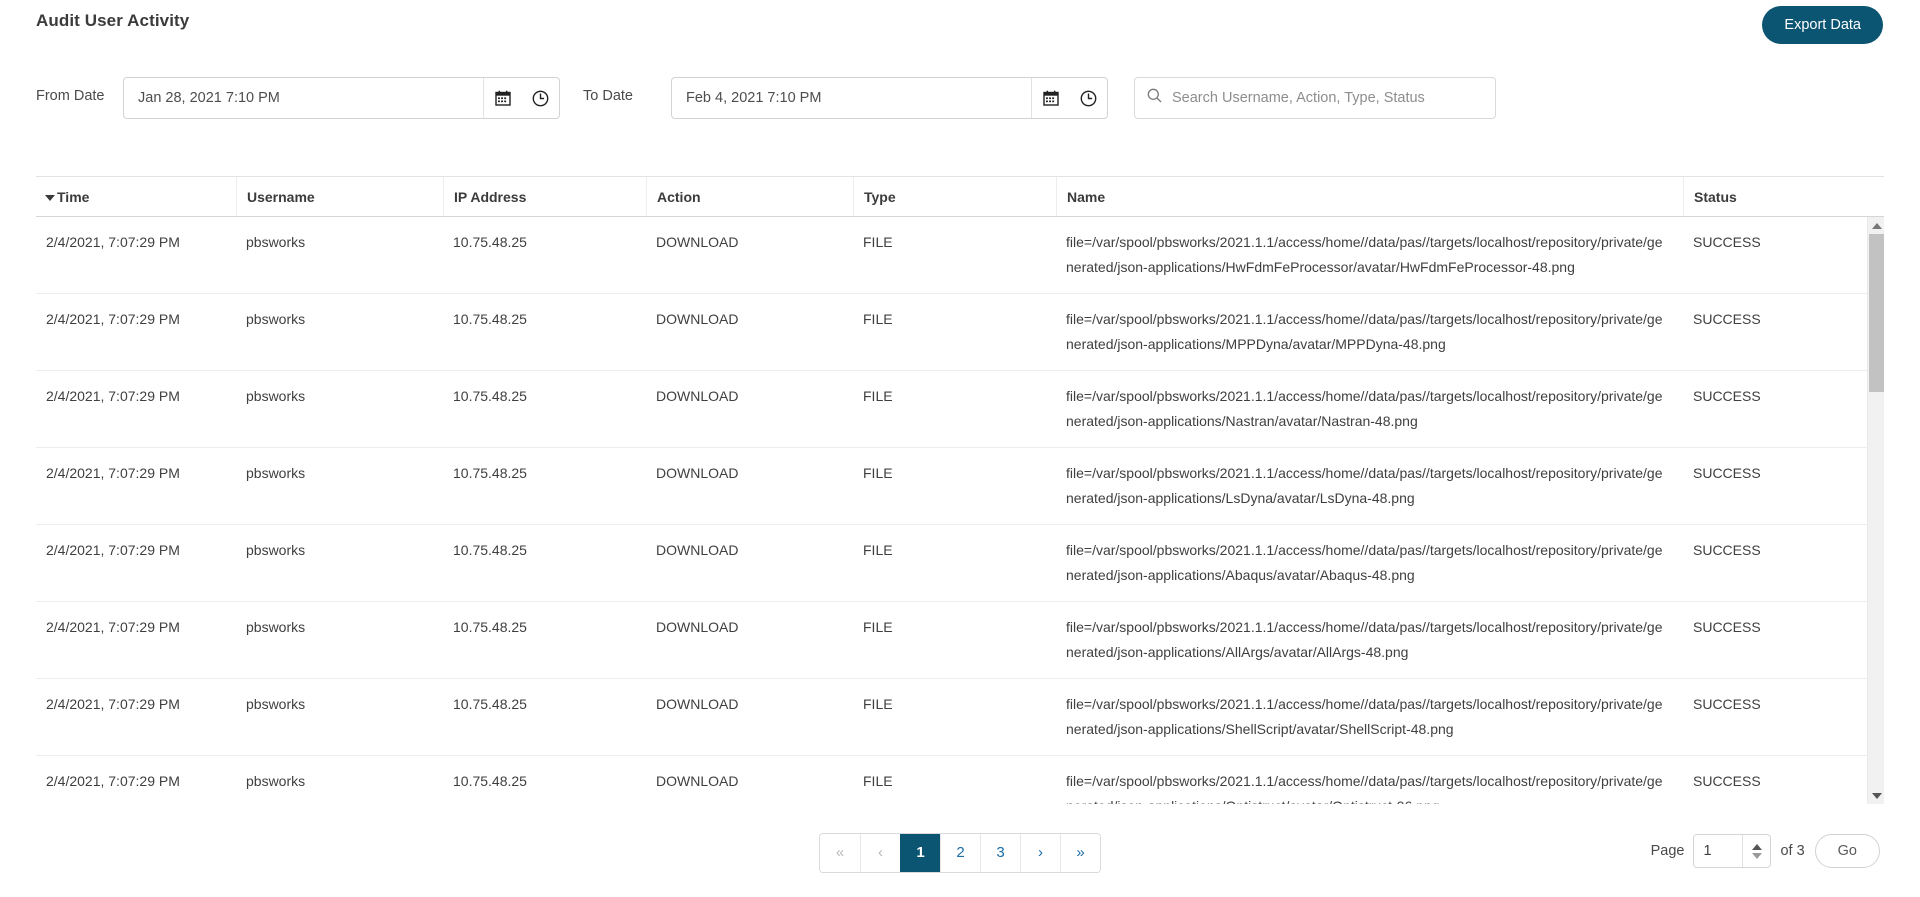 The image size is (1920, 897). What do you see at coordinates (303, 98) in the screenshot?
I see `from-date-input` at bounding box center [303, 98].